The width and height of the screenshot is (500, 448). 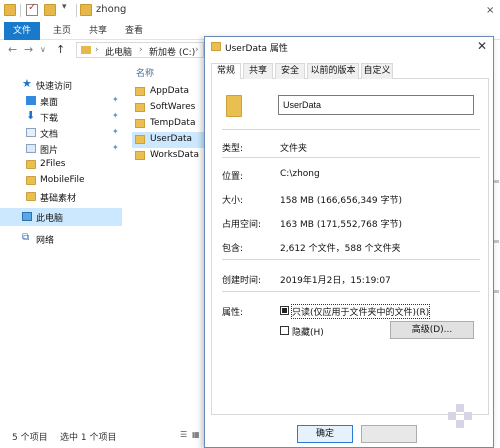 What do you see at coordinates (43, 49) in the screenshot?
I see `recent-locations-chevron-icon: ∨` at bounding box center [43, 49].